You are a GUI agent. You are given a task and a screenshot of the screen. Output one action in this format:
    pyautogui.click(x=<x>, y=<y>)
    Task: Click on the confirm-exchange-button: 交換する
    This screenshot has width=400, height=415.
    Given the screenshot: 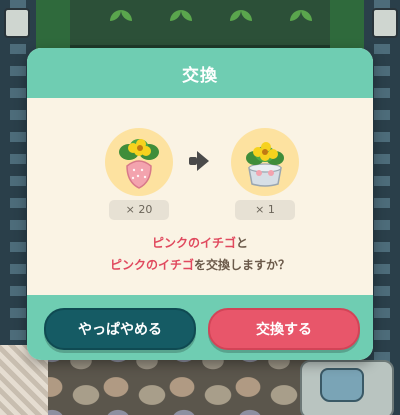 What is the action you would take?
    pyautogui.click(x=284, y=329)
    